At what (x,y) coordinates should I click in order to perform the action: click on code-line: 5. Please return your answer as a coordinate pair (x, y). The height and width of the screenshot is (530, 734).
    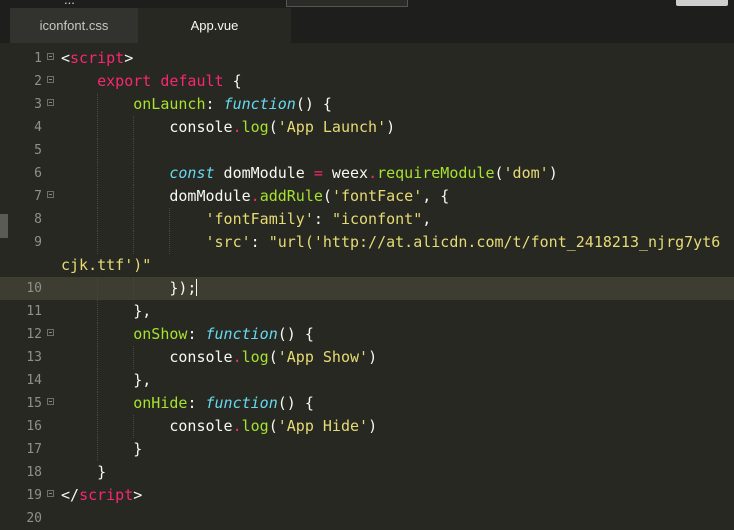
    Looking at the image, I should click on (367, 150).